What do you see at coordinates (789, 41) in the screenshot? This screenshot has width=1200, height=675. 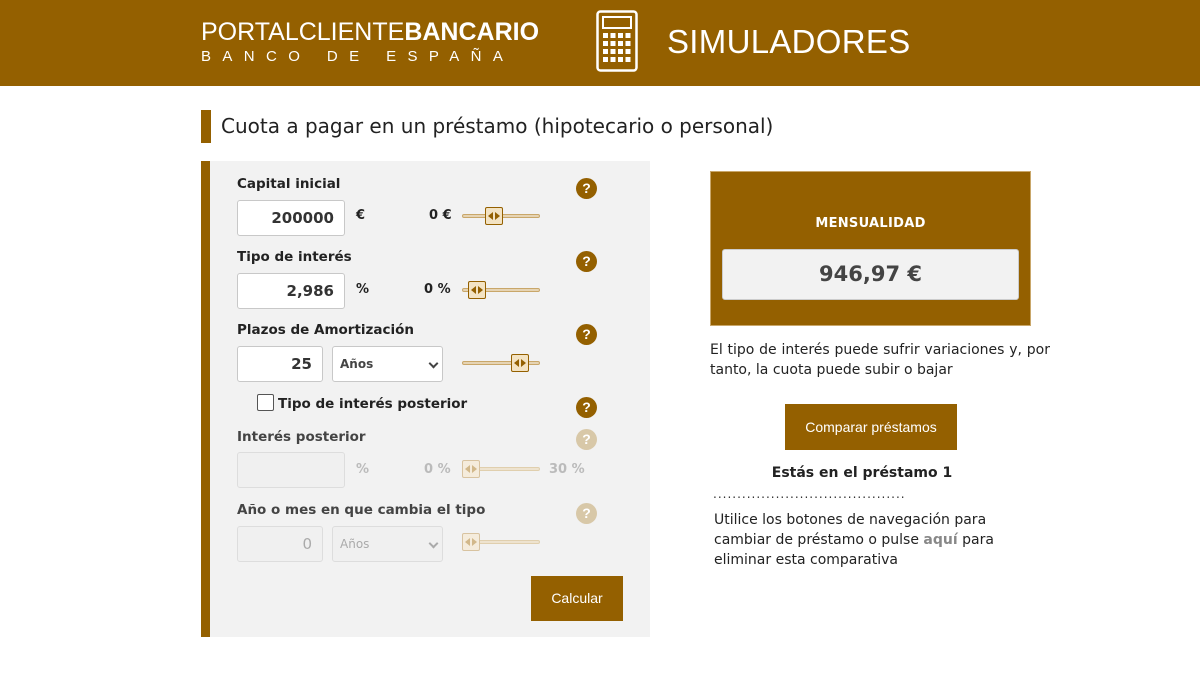 I see `section-title: SIMULADORES` at bounding box center [789, 41].